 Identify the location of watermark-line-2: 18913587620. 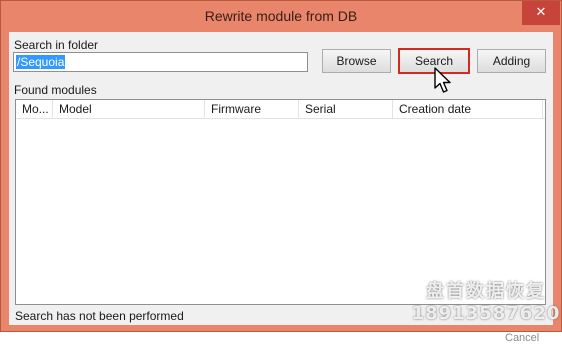
(486, 313).